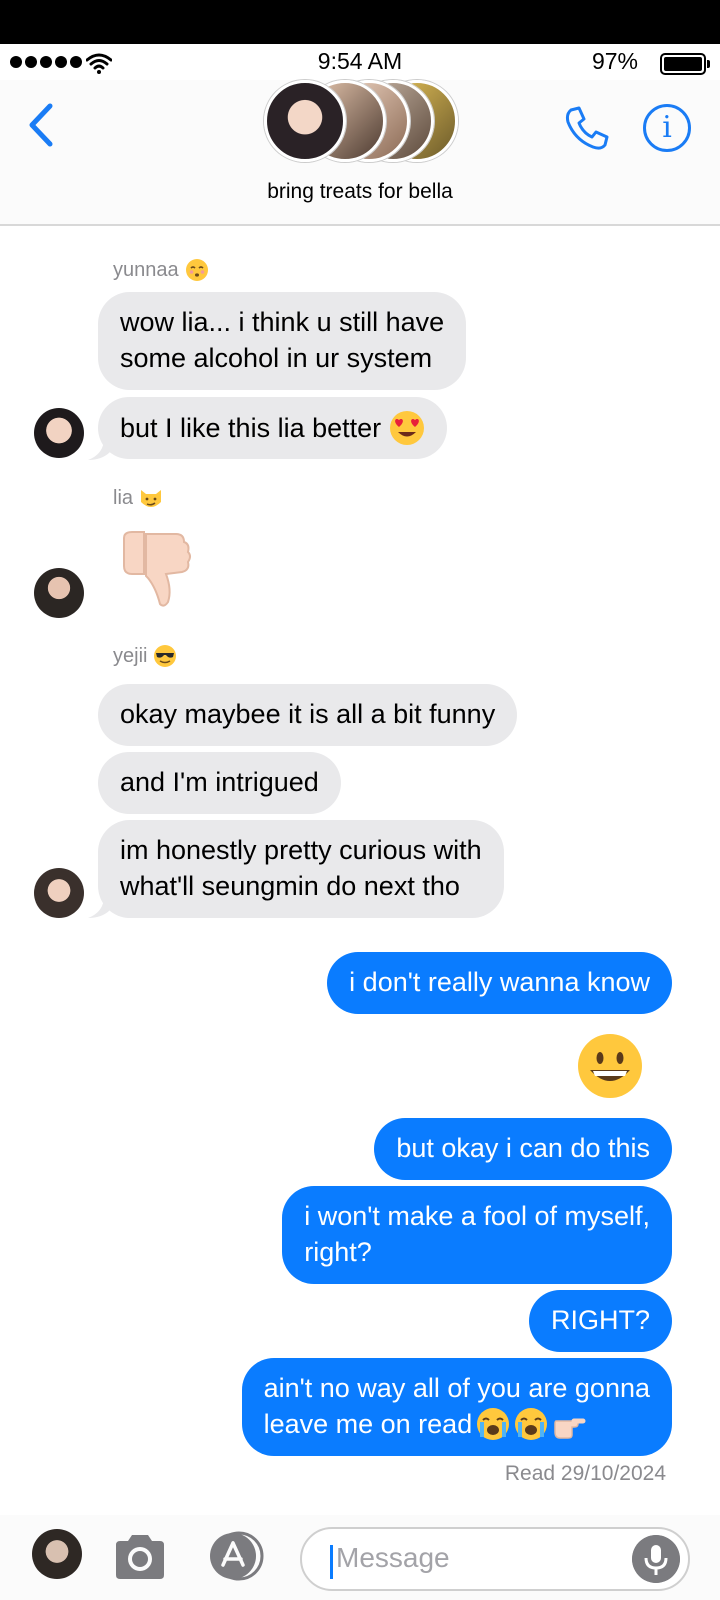 The height and width of the screenshot is (1600, 720). I want to click on message-text: i don't really wanna know, so click(499, 982).